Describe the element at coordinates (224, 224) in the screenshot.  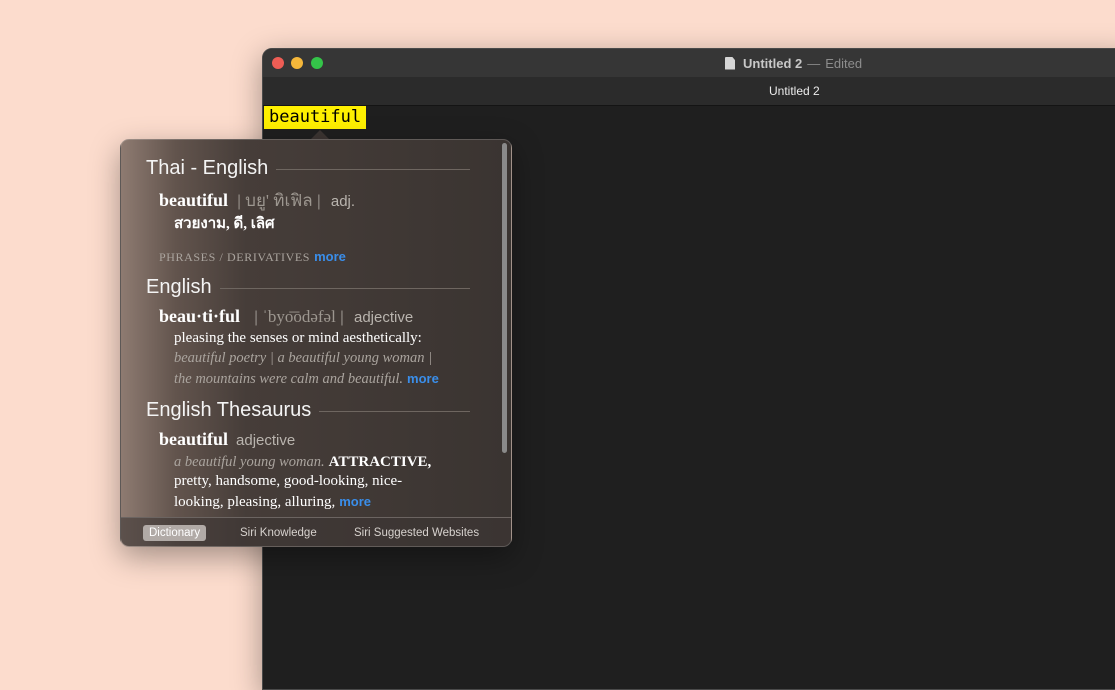
I see `thai-translation: สวยงาม, ดี, เลิศ` at that location.